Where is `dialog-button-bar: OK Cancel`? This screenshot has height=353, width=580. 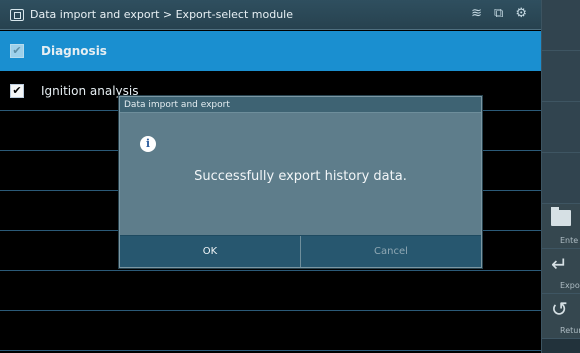 dialog-button-bar: OK Cancel is located at coordinates (300, 251).